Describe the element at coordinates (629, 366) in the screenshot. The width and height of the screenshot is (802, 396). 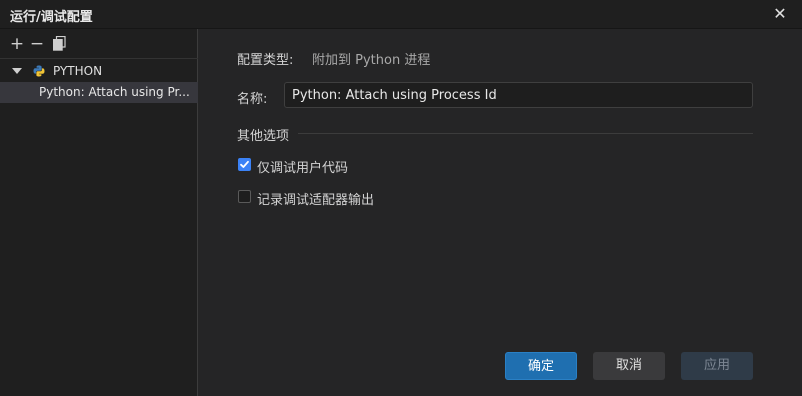
I see `cancel-button: 取消` at that location.